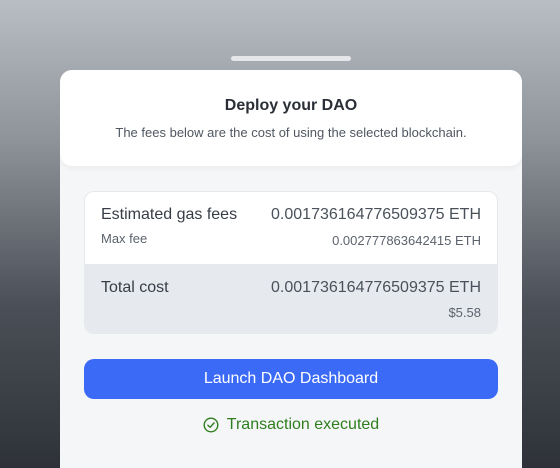  What do you see at coordinates (291, 379) in the screenshot?
I see `launch-dao-dashboard-button: Launch DAO Dashboard` at bounding box center [291, 379].